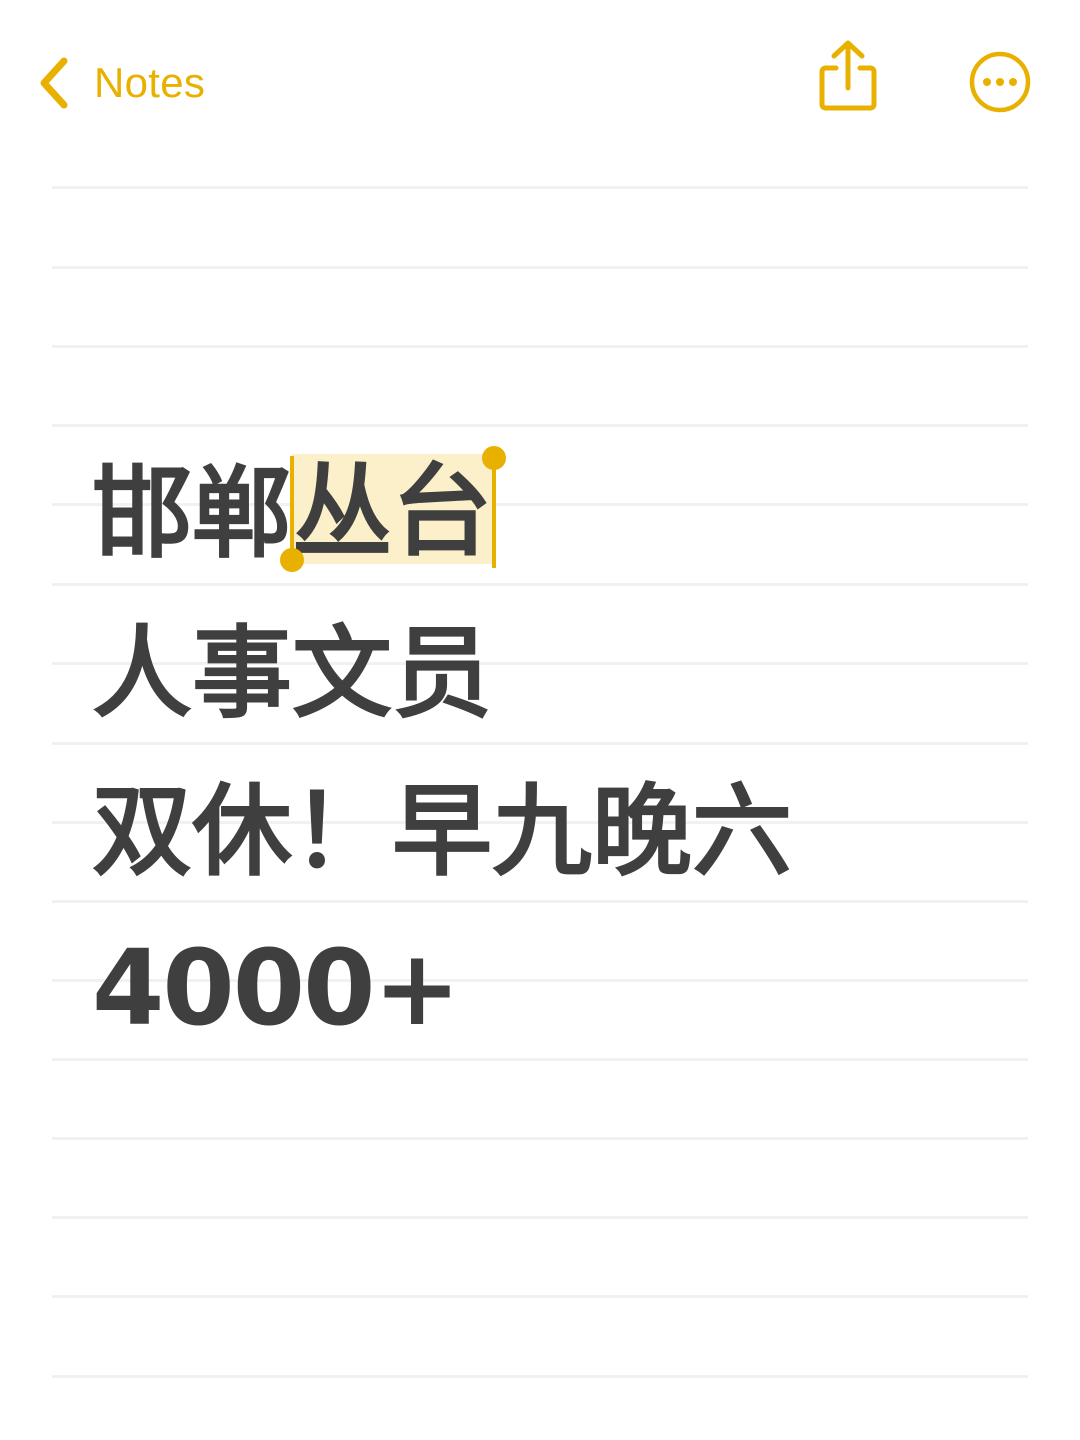 This screenshot has width=1080, height=1440. I want to click on text-selection: 丛台, so click(393, 509).